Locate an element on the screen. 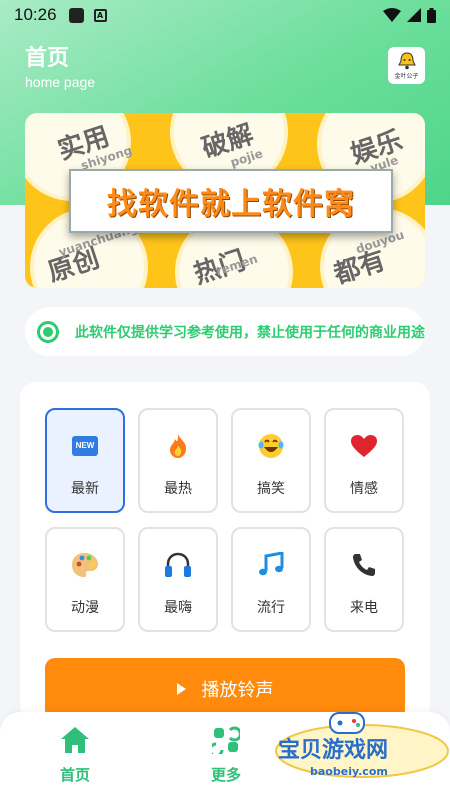 The width and height of the screenshot is (450, 800). category-label: 动漫 is located at coordinates (85, 608).